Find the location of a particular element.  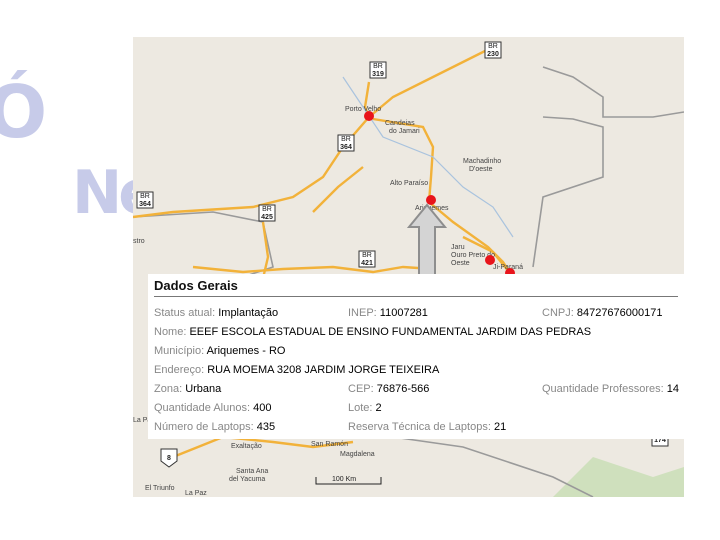

zona-value: Urbana is located at coordinates (203, 389).